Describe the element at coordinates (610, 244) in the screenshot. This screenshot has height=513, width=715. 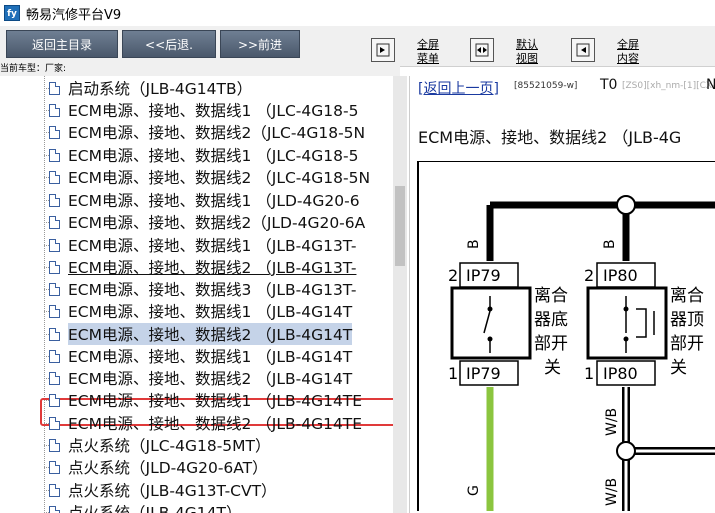
I see `wire-label-b-right: B` at that location.